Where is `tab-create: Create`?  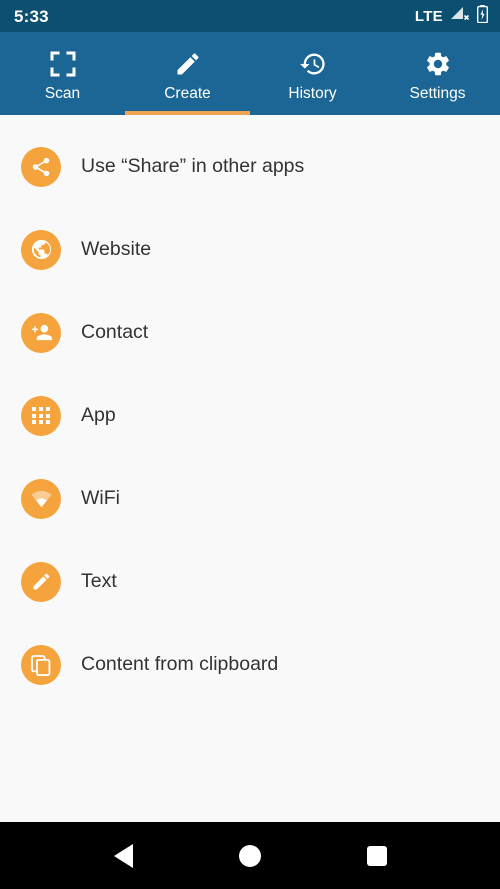
tab-create: Create is located at coordinates (187, 73).